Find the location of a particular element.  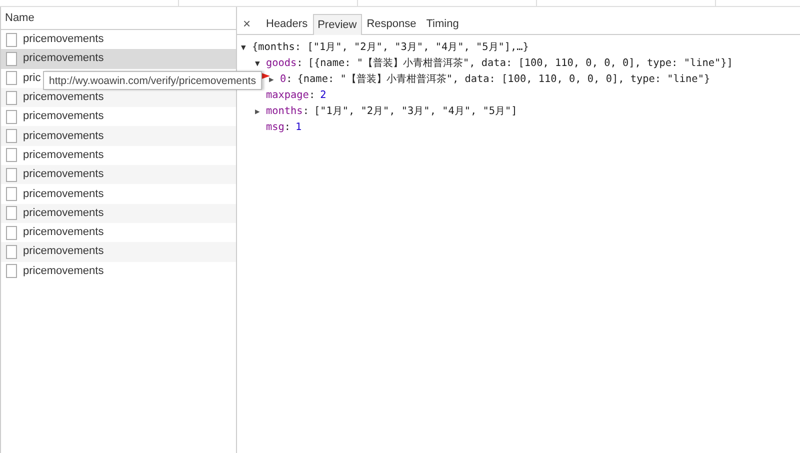

property-key: 0 is located at coordinates (283, 79).